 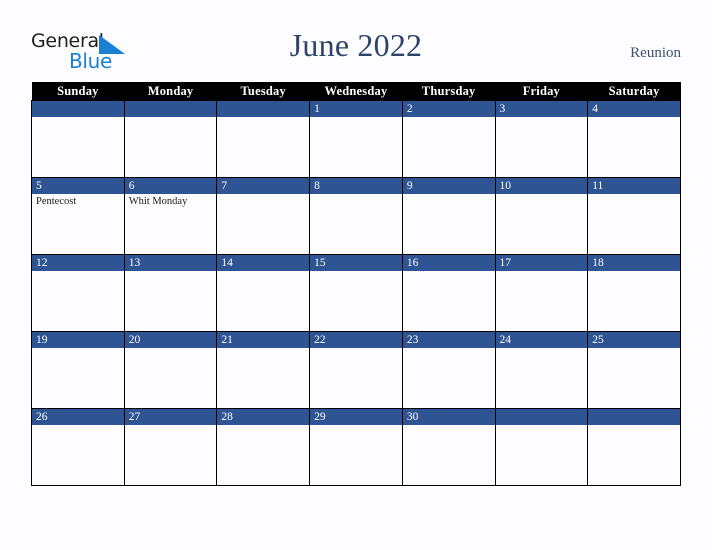 What do you see at coordinates (541, 340) in the screenshot?
I see `day-number: 24` at bounding box center [541, 340].